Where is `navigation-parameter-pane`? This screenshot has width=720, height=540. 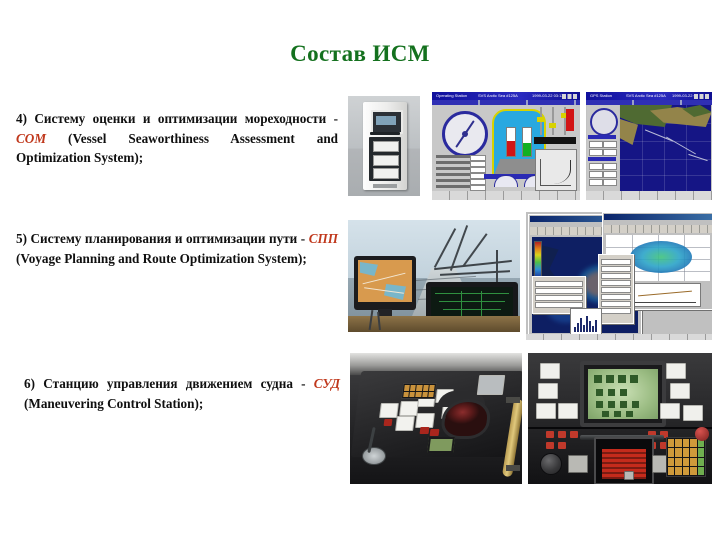 navigation-parameter-pane is located at coordinates (603, 148).